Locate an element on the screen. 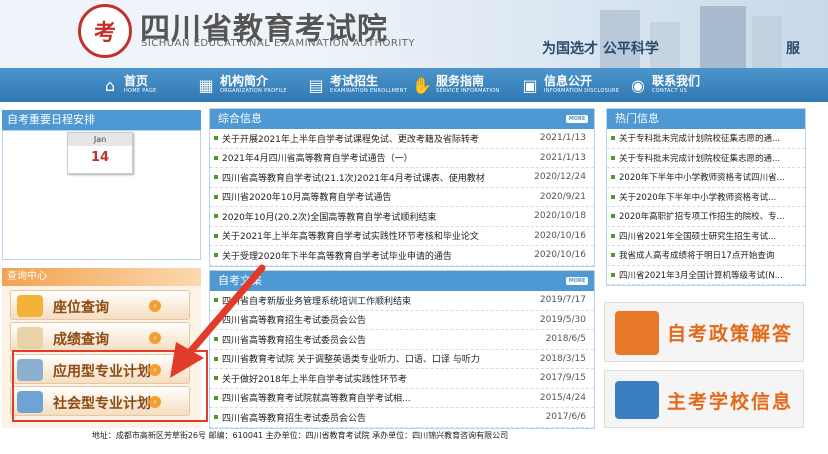 The width and height of the screenshot is (828, 454). list-item-date: 2020/10/16 is located at coordinates (560, 255).